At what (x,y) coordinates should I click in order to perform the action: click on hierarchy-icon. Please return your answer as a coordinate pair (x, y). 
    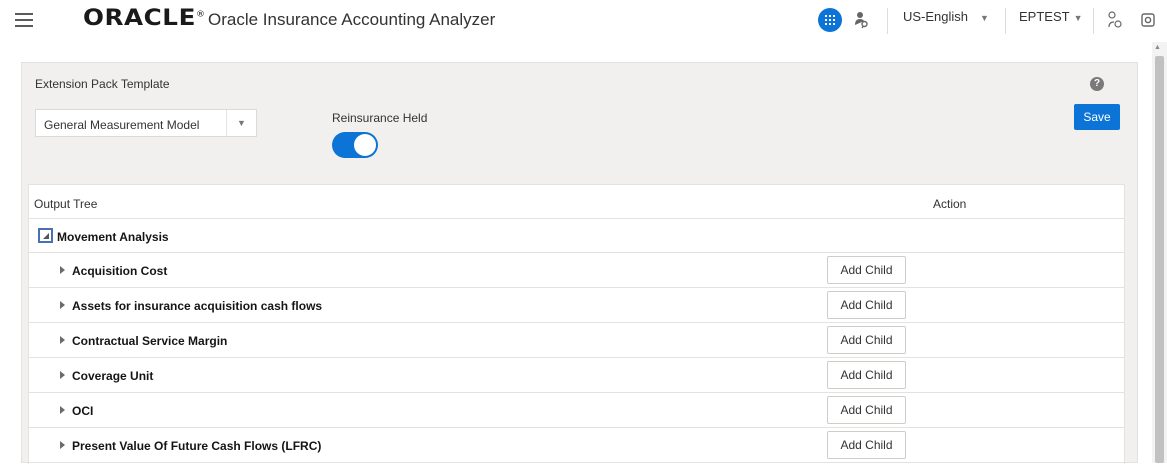
    Looking at the image, I should click on (1115, 20).